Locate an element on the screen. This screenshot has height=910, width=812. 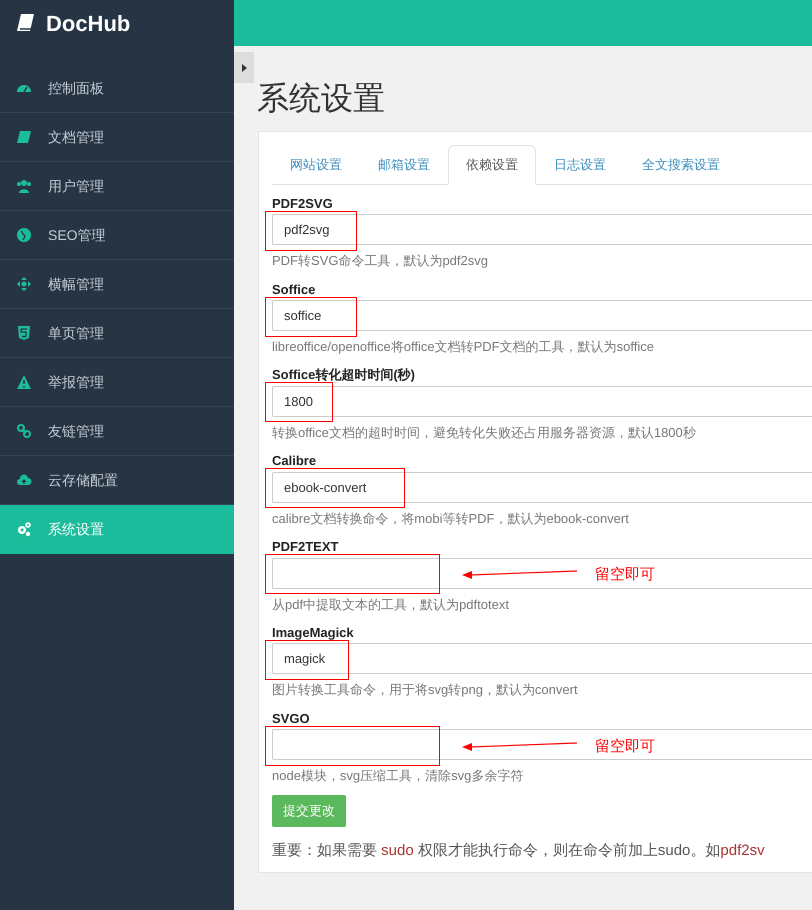
help-text: 转换office文档的超时时间，避免转化失败还占用服务器资源，默认1800秒 is located at coordinates (484, 433).